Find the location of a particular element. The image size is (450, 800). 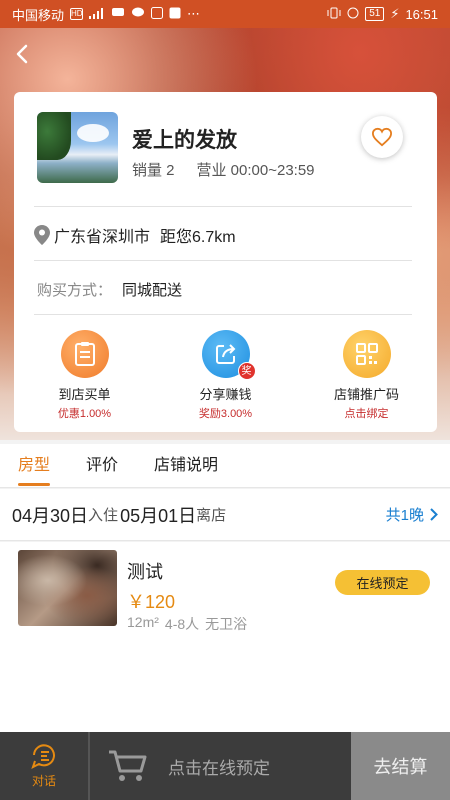

checkout-hint: 离店 is located at coordinates (211, 515).